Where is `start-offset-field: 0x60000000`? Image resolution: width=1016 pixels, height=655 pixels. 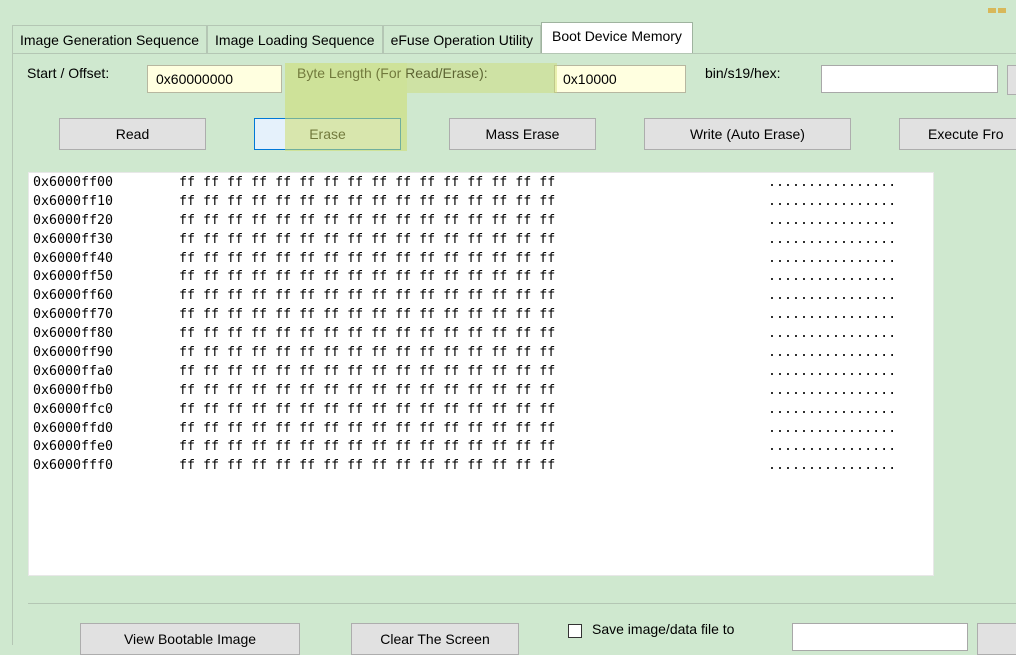 start-offset-field: 0x60000000 is located at coordinates (214, 79).